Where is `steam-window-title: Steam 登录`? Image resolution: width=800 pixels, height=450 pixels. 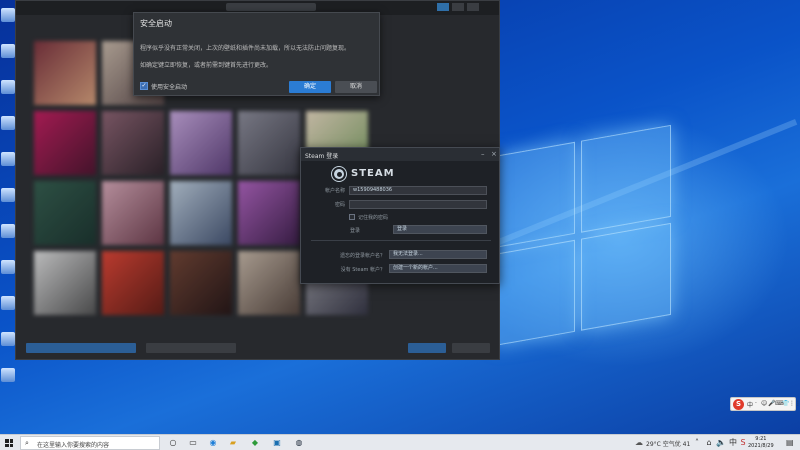
steam-window-title: Steam 登录 is located at coordinates (322, 156).